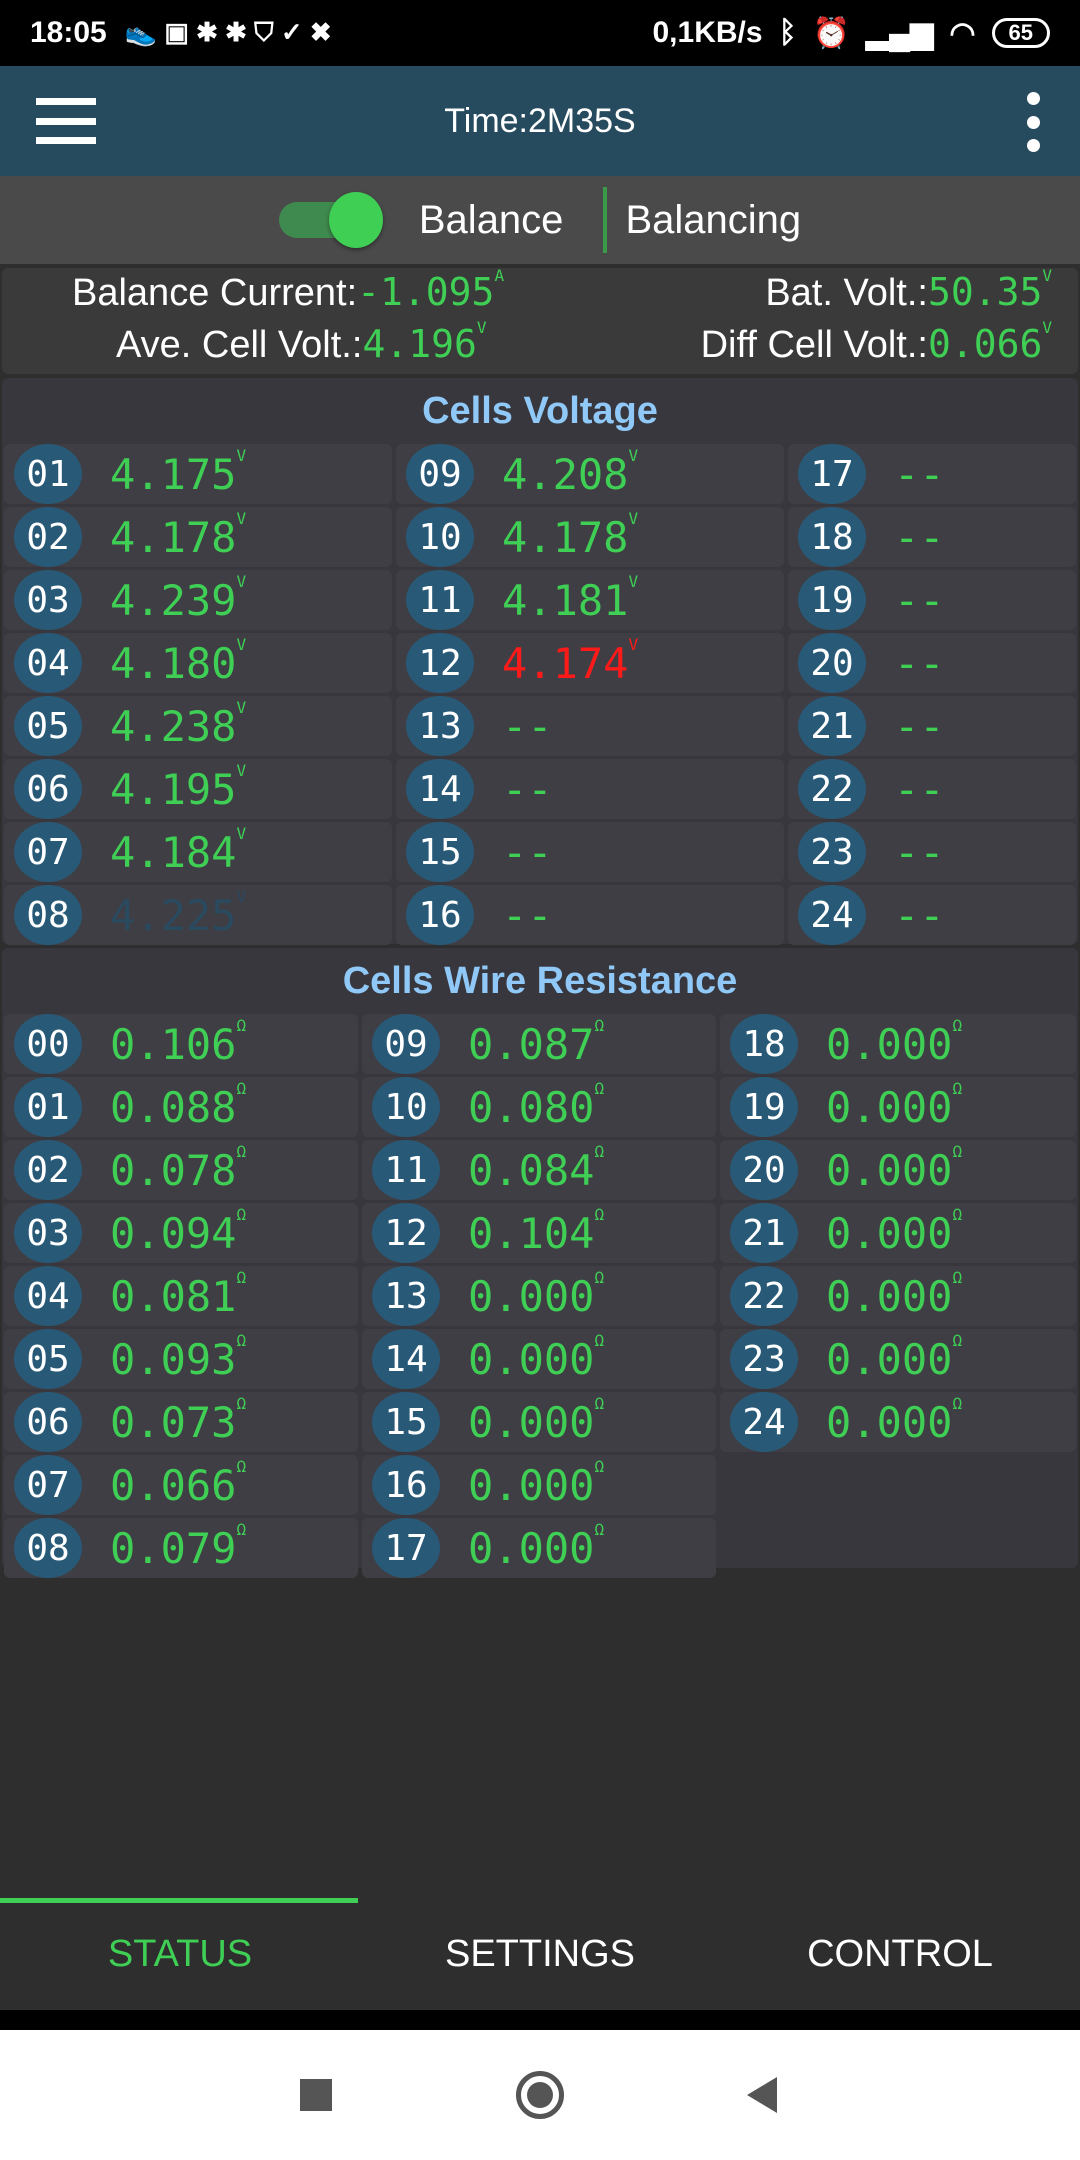 This screenshot has width=1080, height=2160. I want to click on cell-number-badge: 20, so click(764, 1170).